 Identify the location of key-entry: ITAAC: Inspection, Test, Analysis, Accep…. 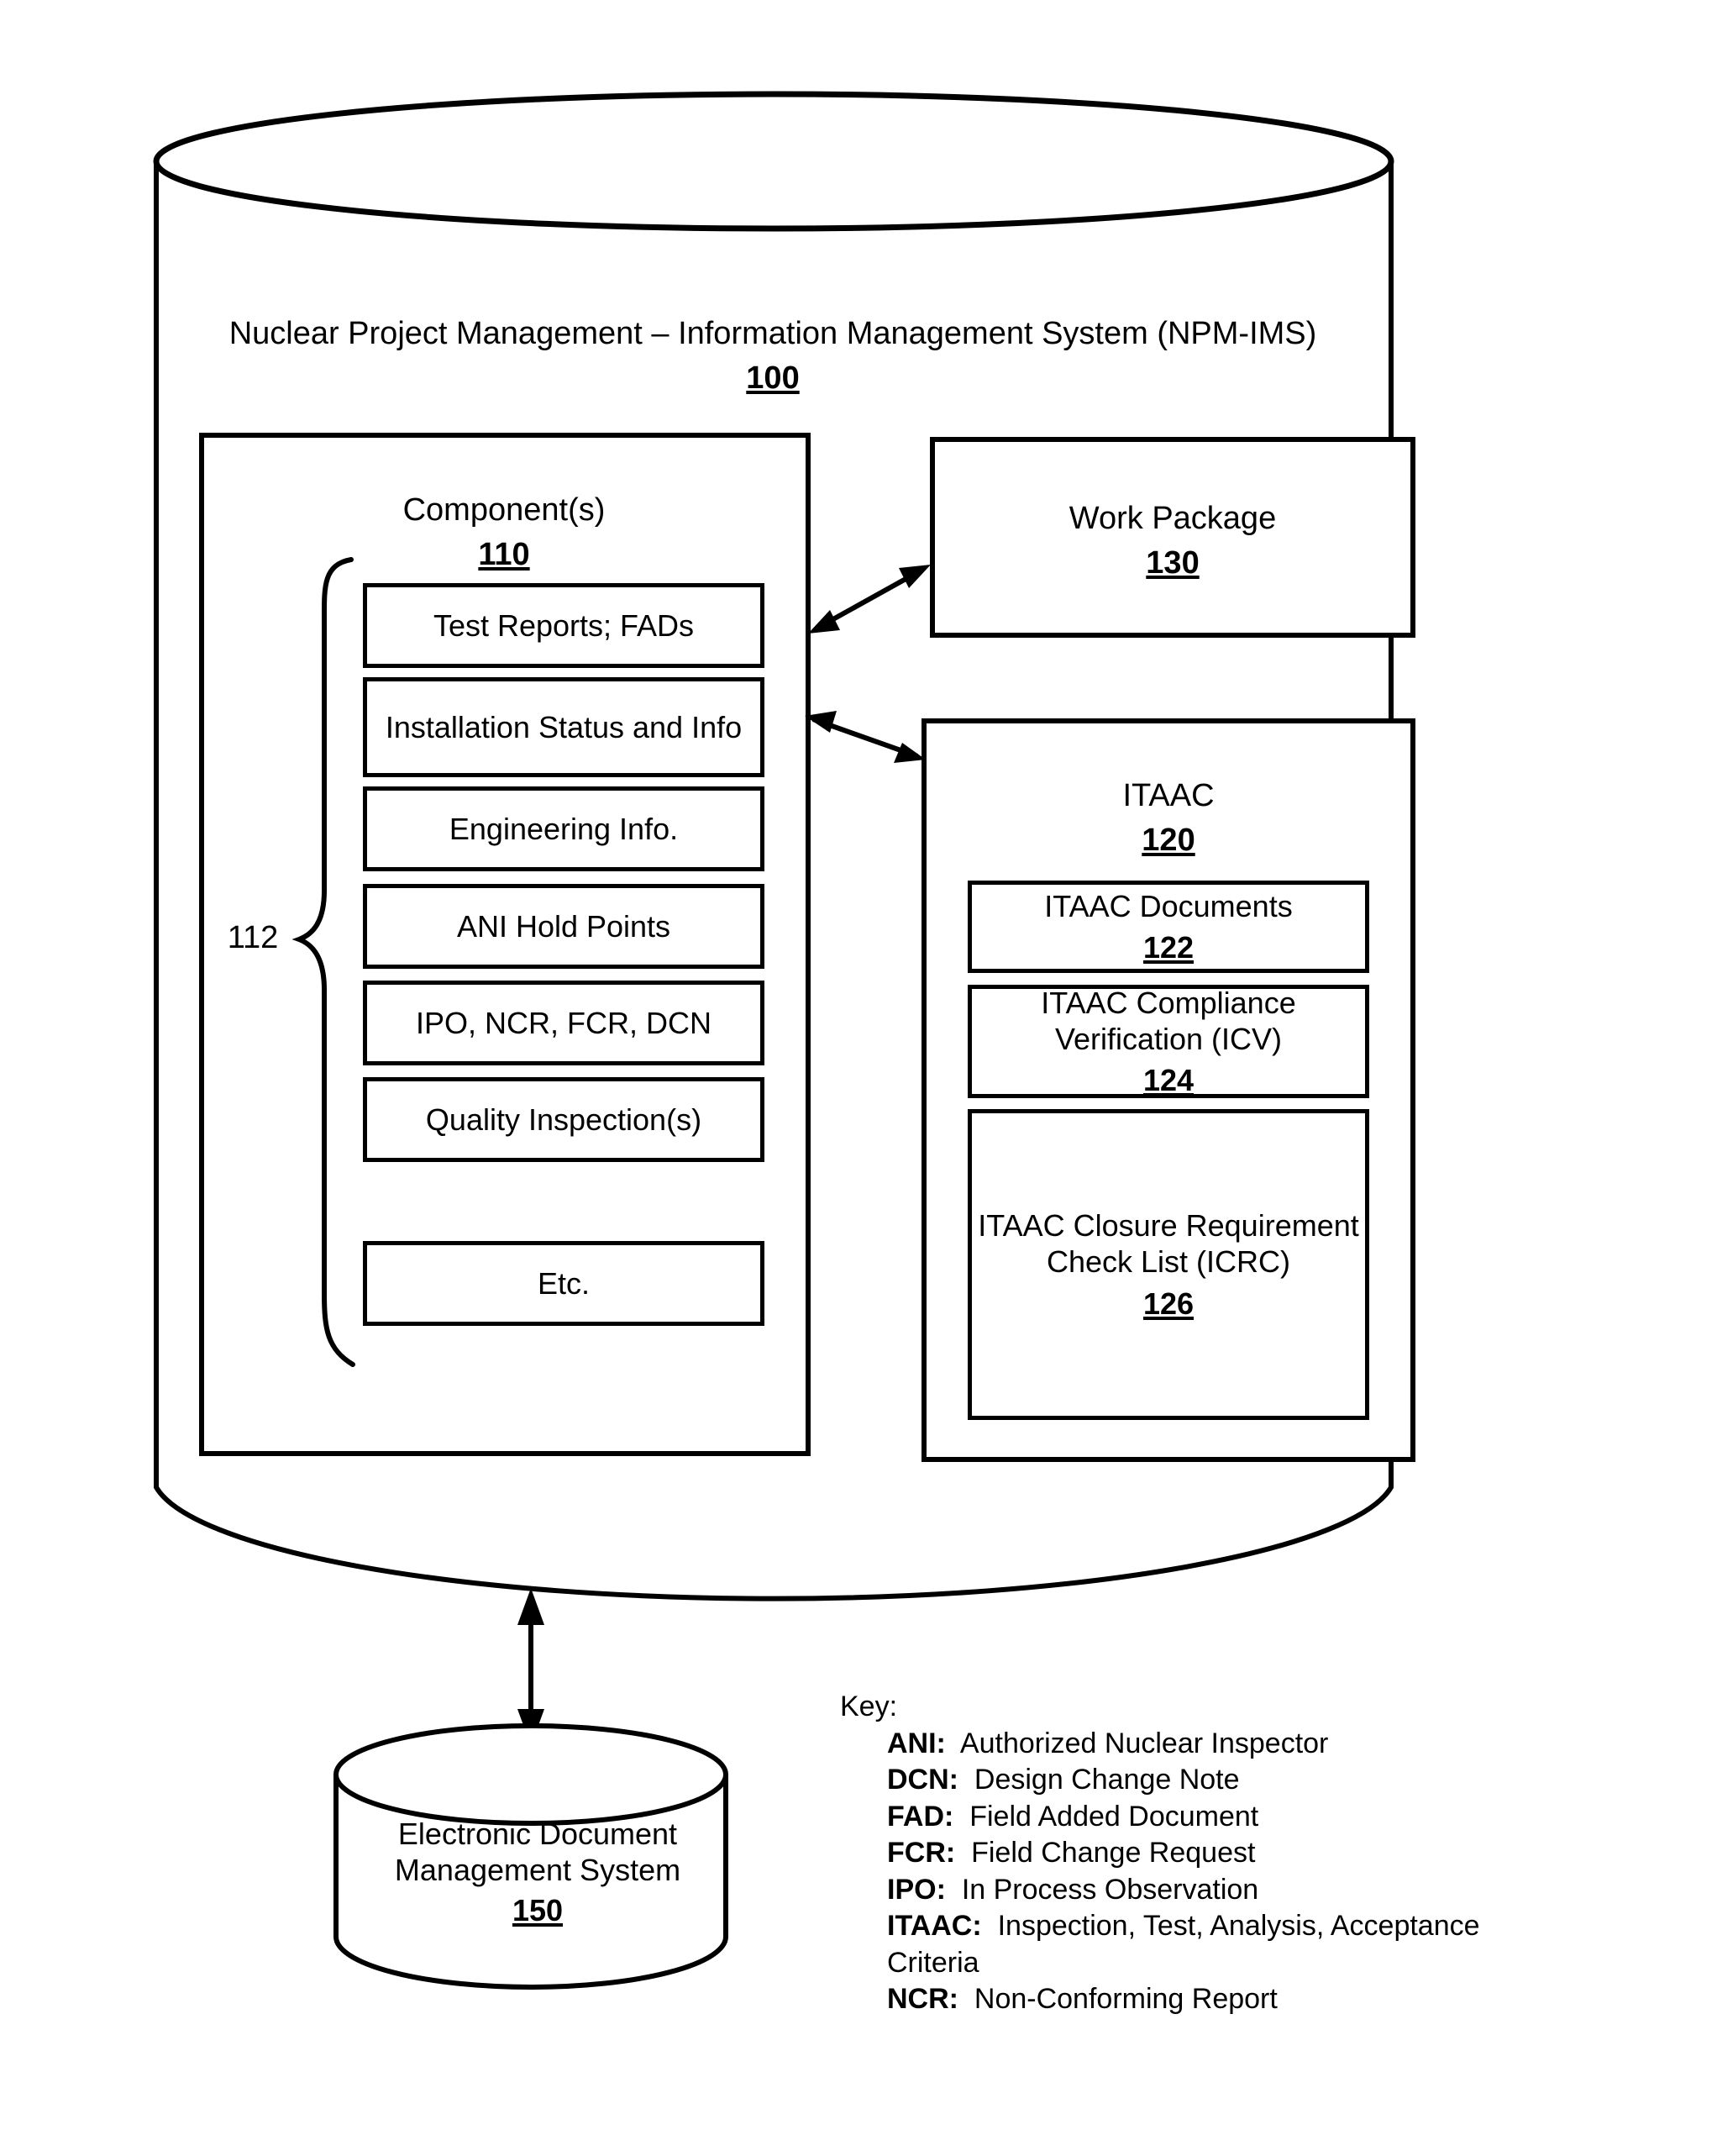
(1191, 1945).